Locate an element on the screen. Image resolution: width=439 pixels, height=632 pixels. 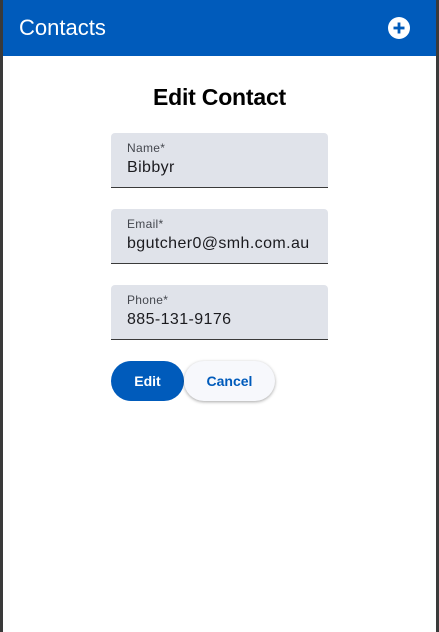
name-field: Name* Bibbyr is located at coordinates (219, 160).